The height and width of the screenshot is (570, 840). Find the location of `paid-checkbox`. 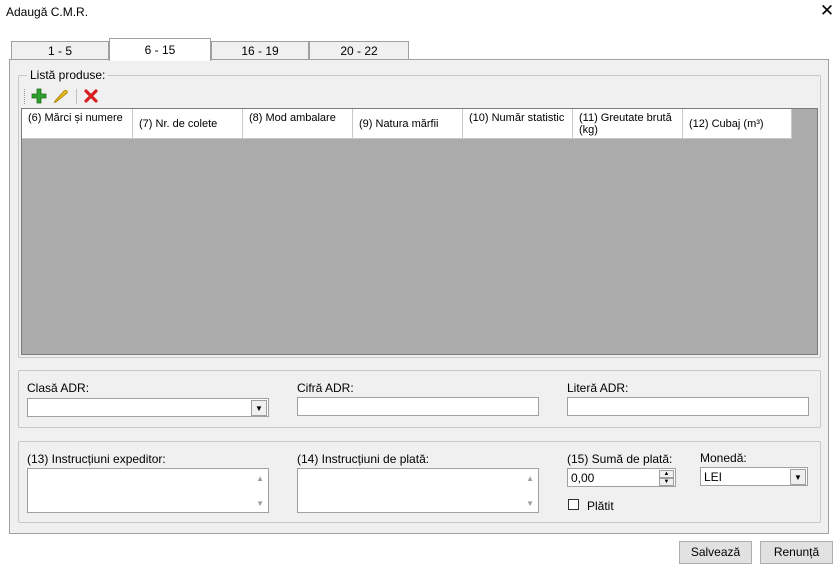

paid-checkbox is located at coordinates (573, 504).